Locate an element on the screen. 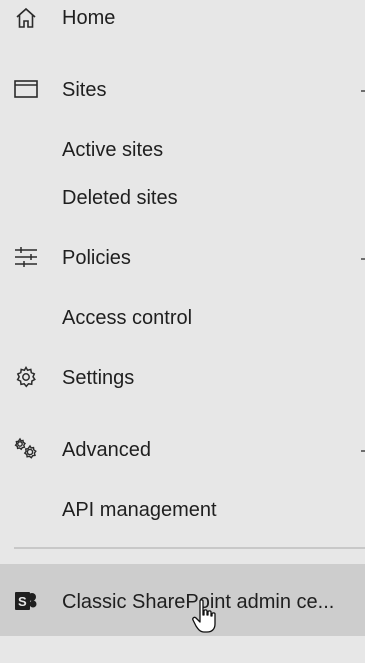 Image resolution: width=365 pixels, height=663 pixels. nav-item-access-control-label: Access control is located at coordinates (127, 318).